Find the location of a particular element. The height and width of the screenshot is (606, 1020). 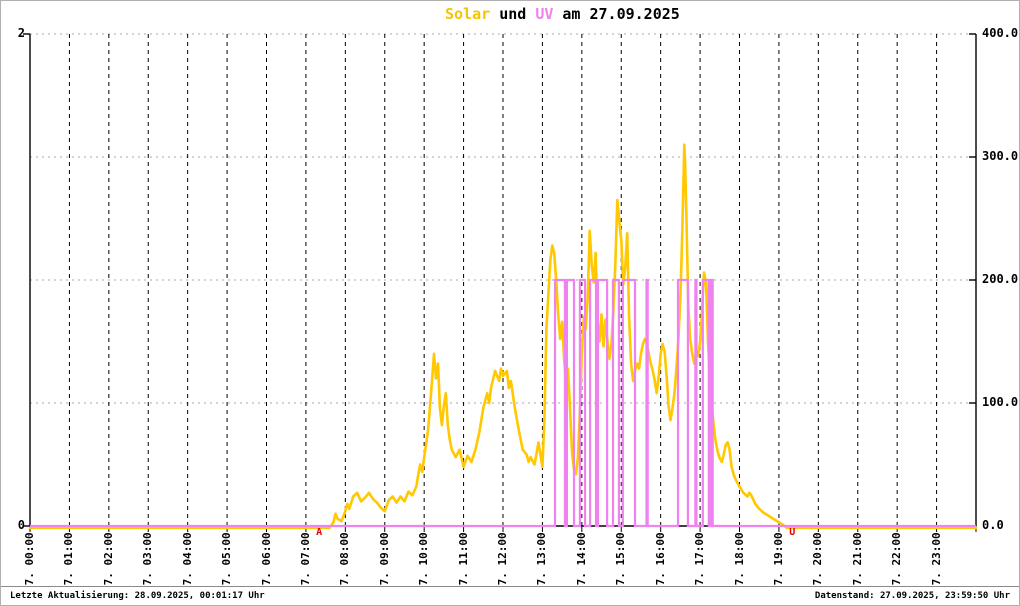

x-axis-label: 27. 10:00 is located at coordinates (424, 562).